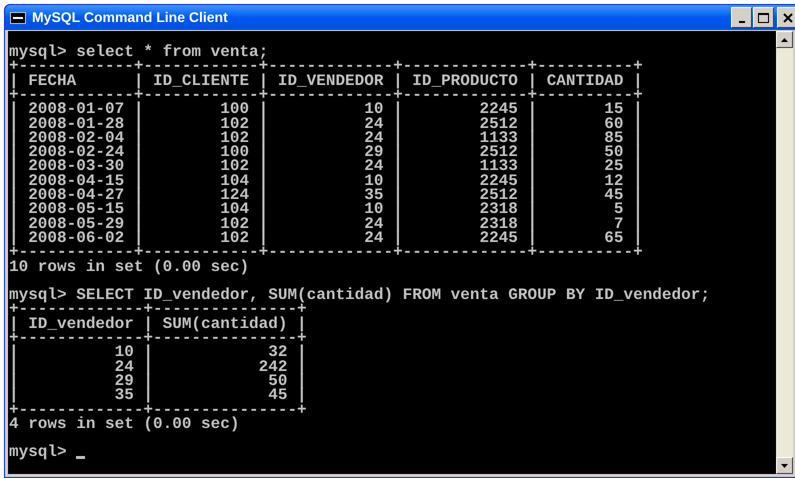 The image size is (795, 478). I want to click on console-line: | 24 | 242 |, so click(158, 367).